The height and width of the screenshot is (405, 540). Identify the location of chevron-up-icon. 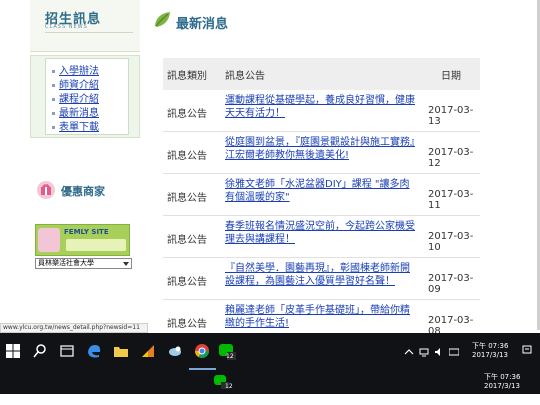
(409, 352).